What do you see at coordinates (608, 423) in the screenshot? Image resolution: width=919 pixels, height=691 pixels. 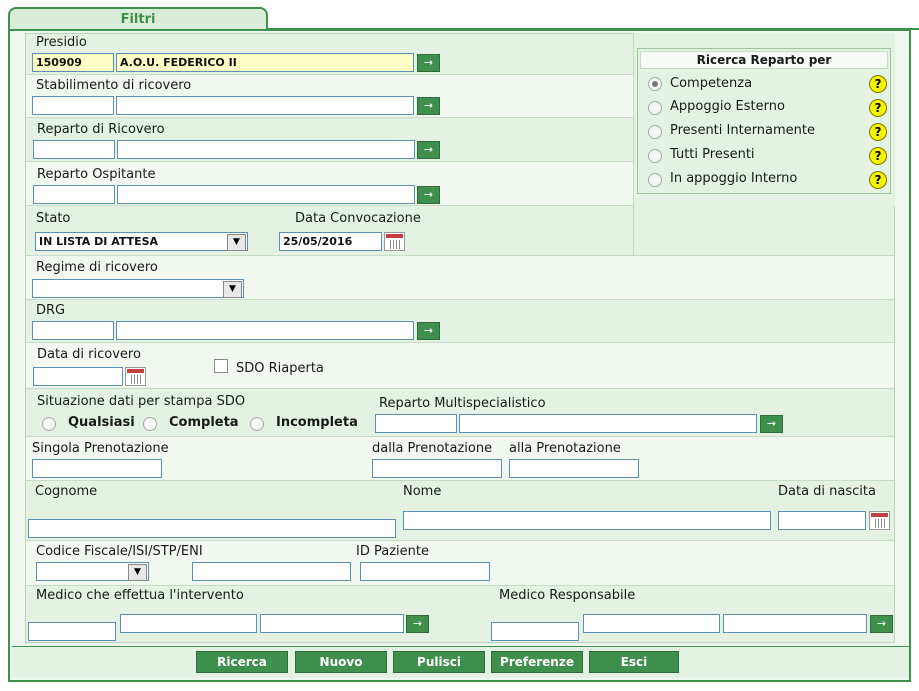 I see `reparto-multi-name-field` at bounding box center [608, 423].